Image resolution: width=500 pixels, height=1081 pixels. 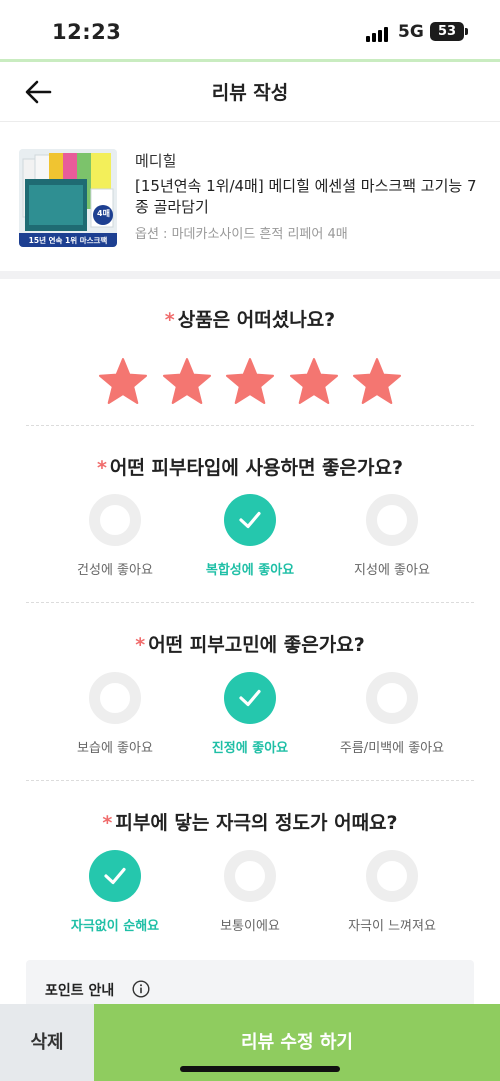 I want to click on product-brand: 메디힐, so click(x=156, y=161).